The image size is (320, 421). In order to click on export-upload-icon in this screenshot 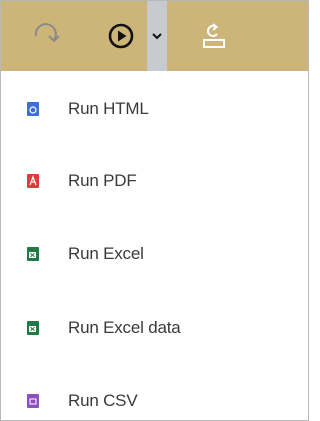, I will do `click(214, 35)`.